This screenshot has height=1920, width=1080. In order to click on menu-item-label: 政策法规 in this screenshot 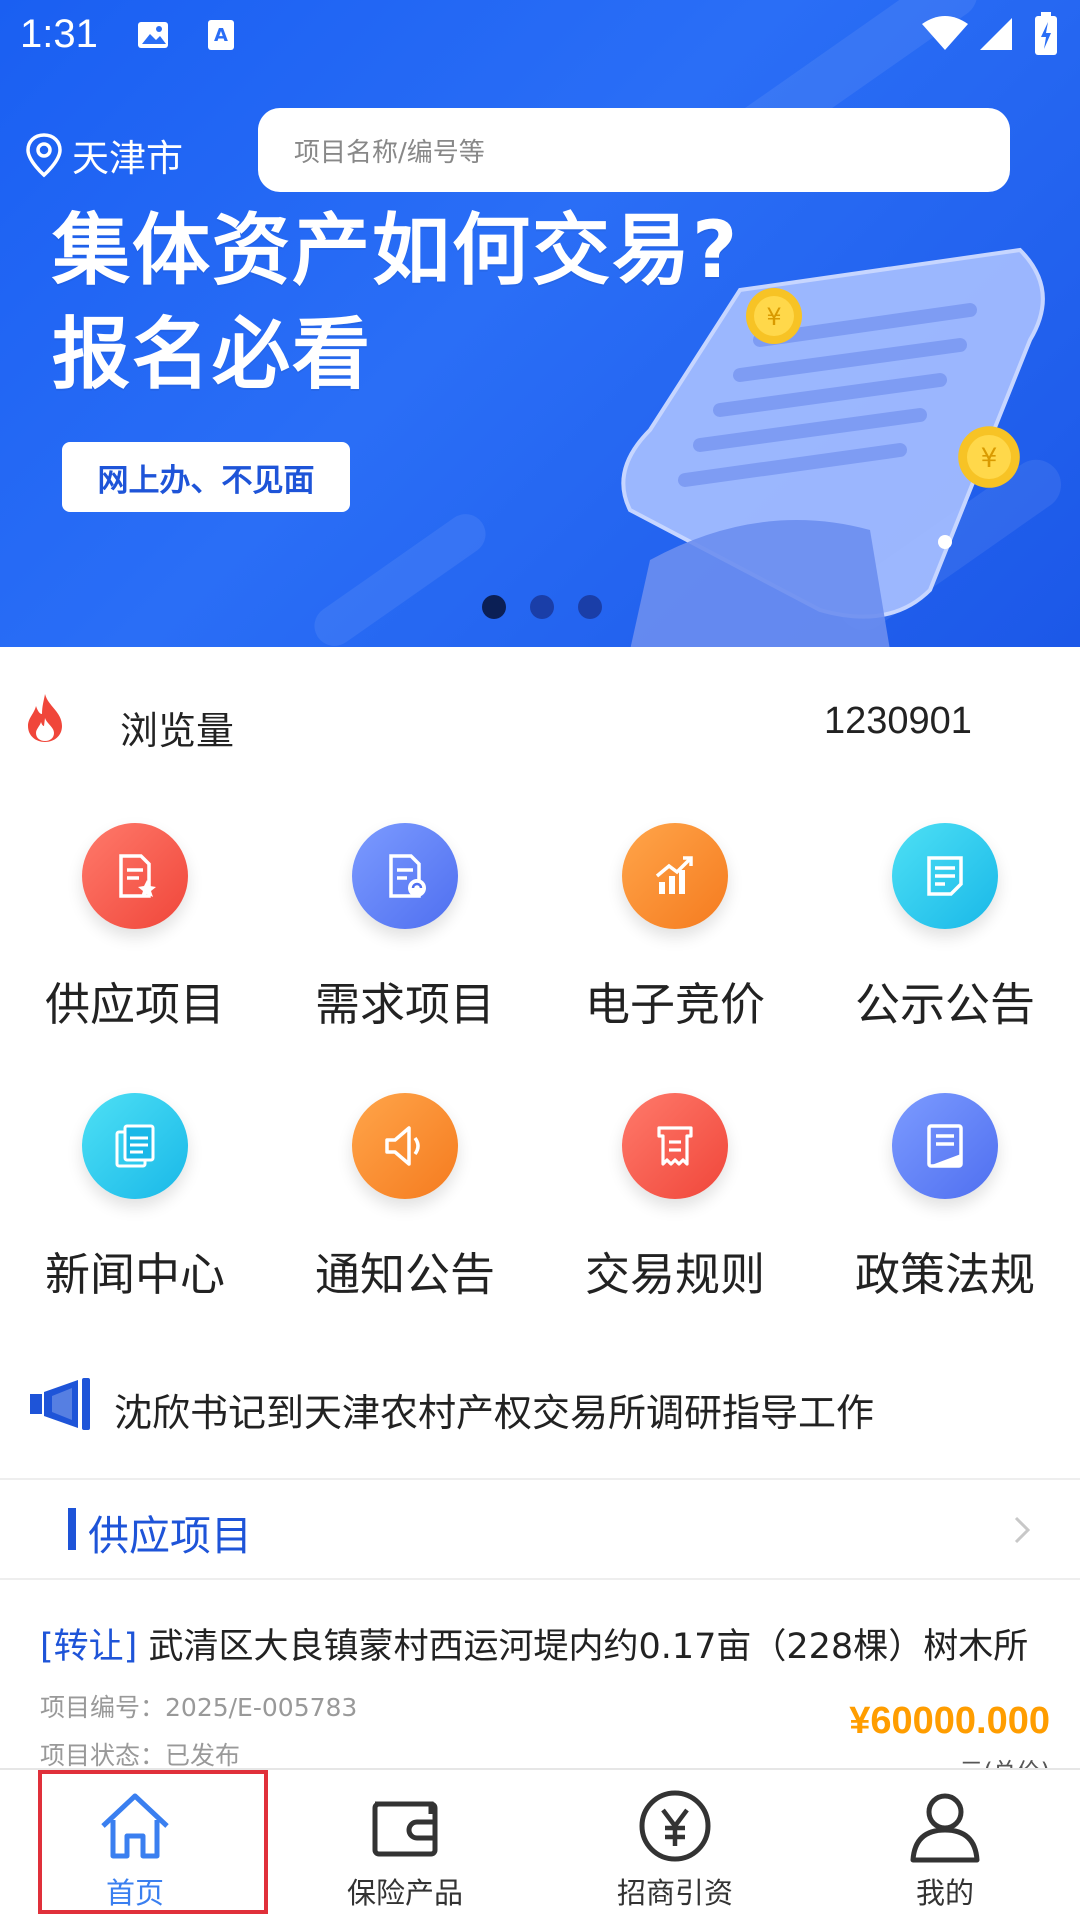, I will do `click(944, 1274)`.